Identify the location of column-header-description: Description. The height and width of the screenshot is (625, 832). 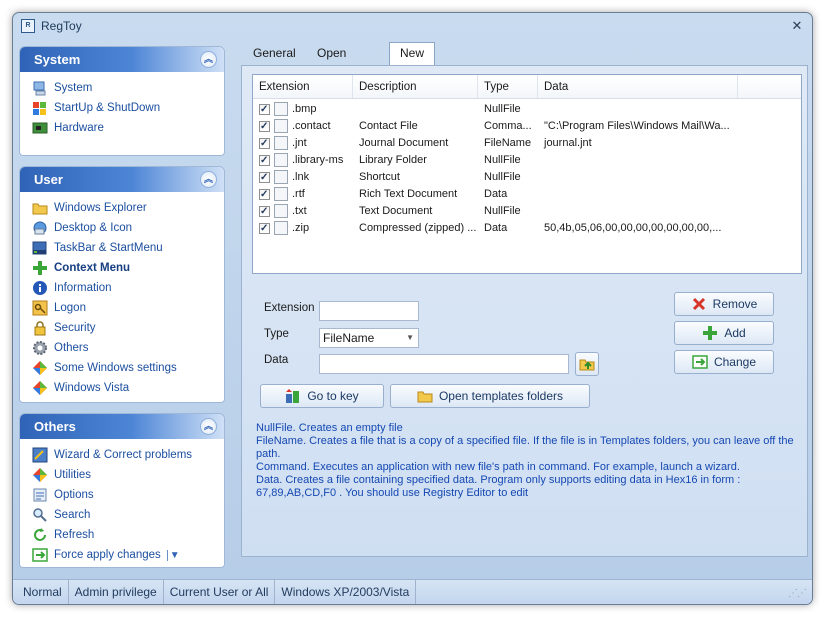
(415, 86).